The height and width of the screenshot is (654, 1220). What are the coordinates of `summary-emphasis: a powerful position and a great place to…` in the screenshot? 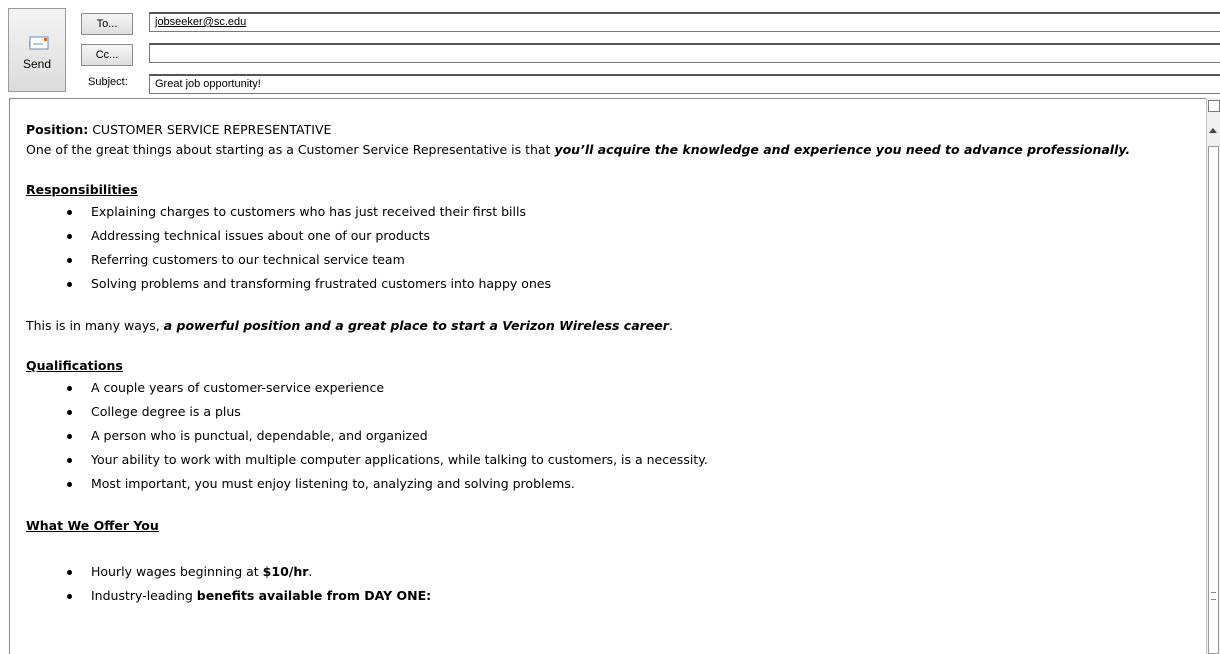 It's located at (416, 325).